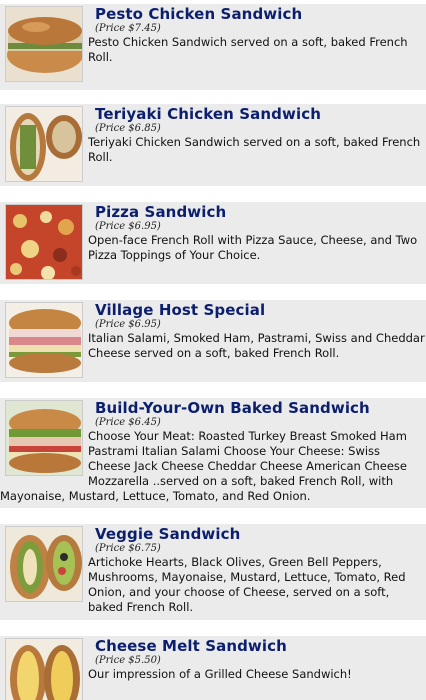  What do you see at coordinates (44, 438) in the screenshot?
I see `build-your-own-sandwich-photo` at bounding box center [44, 438].